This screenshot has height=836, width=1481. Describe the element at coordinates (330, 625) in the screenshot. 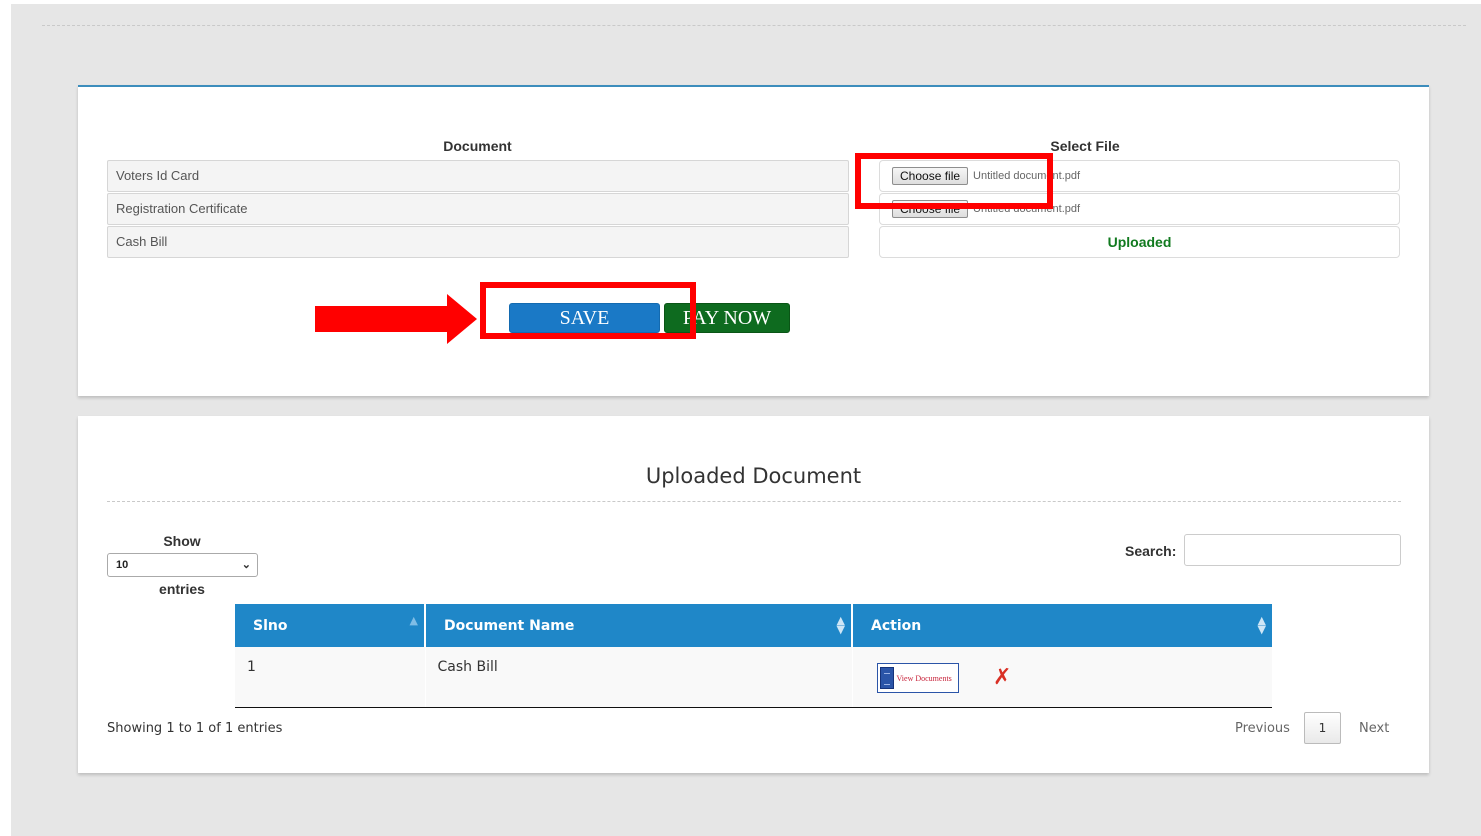

I see `column-header-slno: Slno ▲` at that location.